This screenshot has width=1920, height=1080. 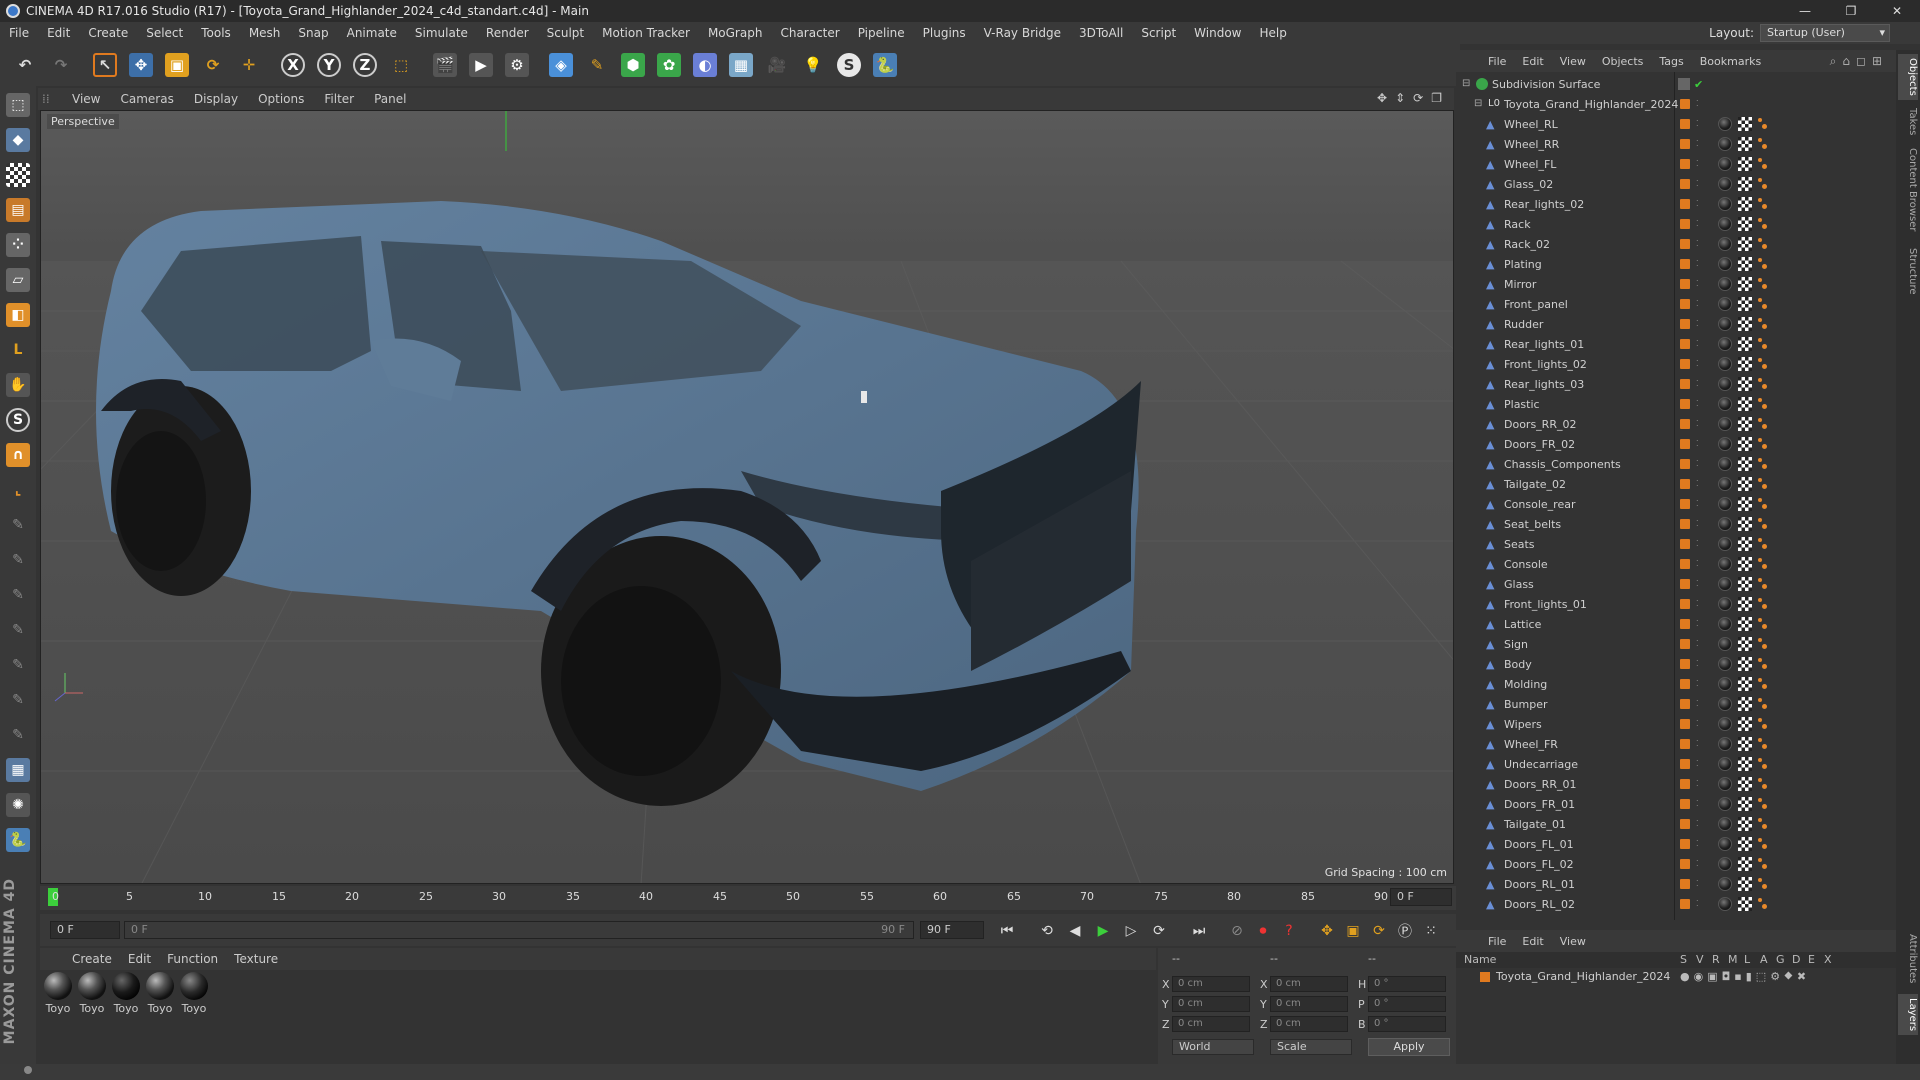 What do you see at coordinates (1908, 189) in the screenshot?
I see `tab-content-browser: Content Browser` at bounding box center [1908, 189].